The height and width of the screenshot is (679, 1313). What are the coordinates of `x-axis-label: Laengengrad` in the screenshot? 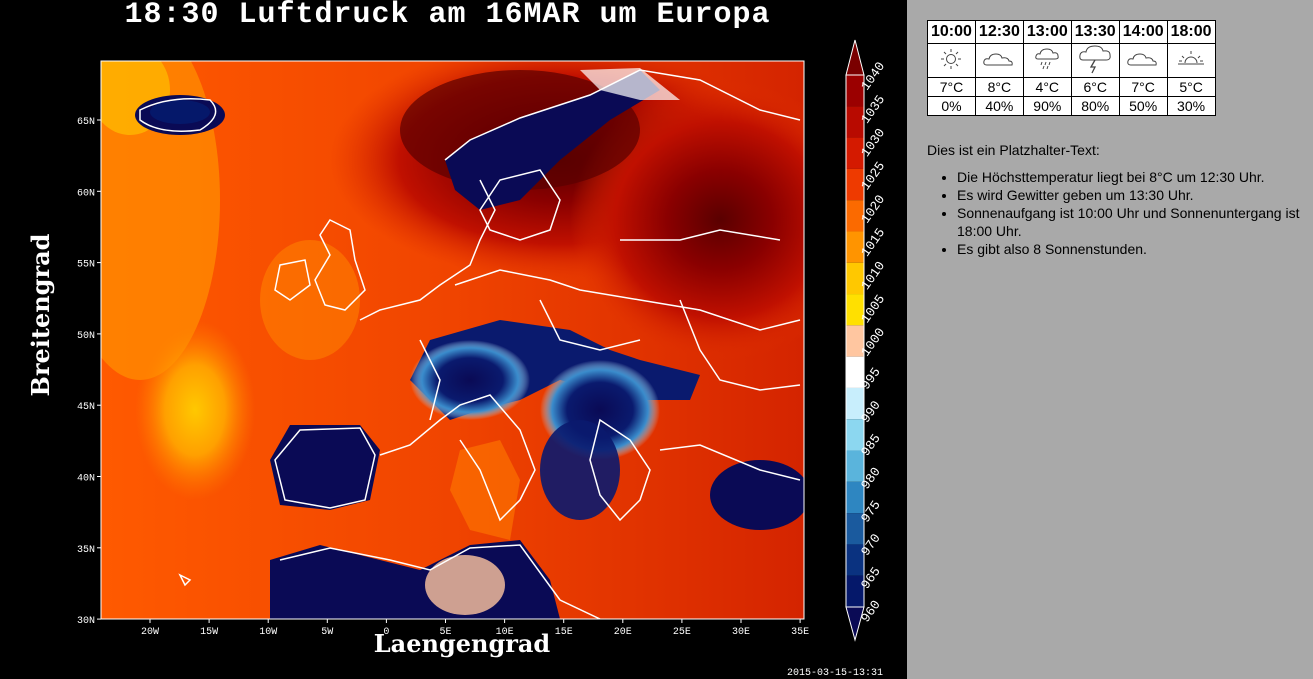 It's located at (462, 643).